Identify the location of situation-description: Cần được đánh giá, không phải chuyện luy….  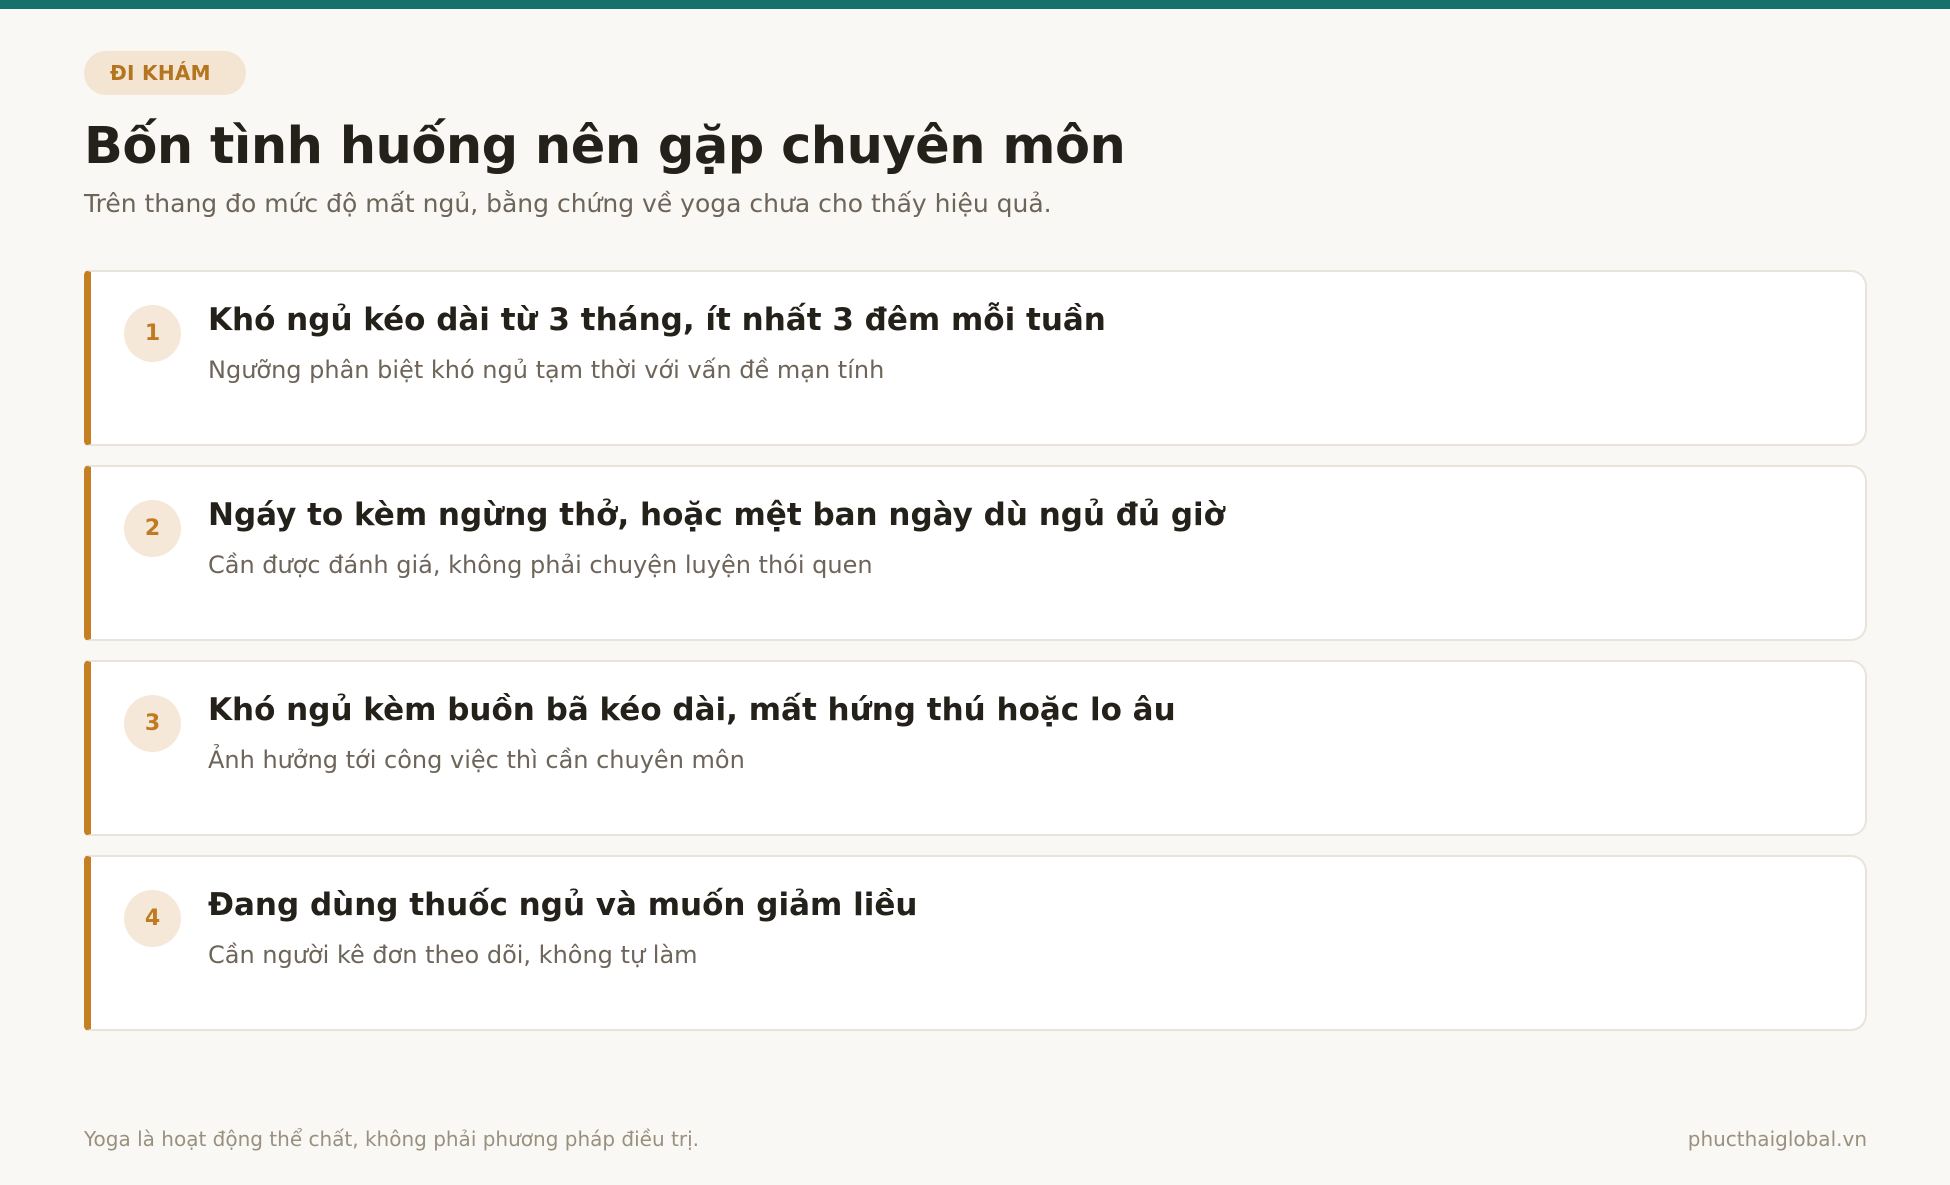
(540, 565).